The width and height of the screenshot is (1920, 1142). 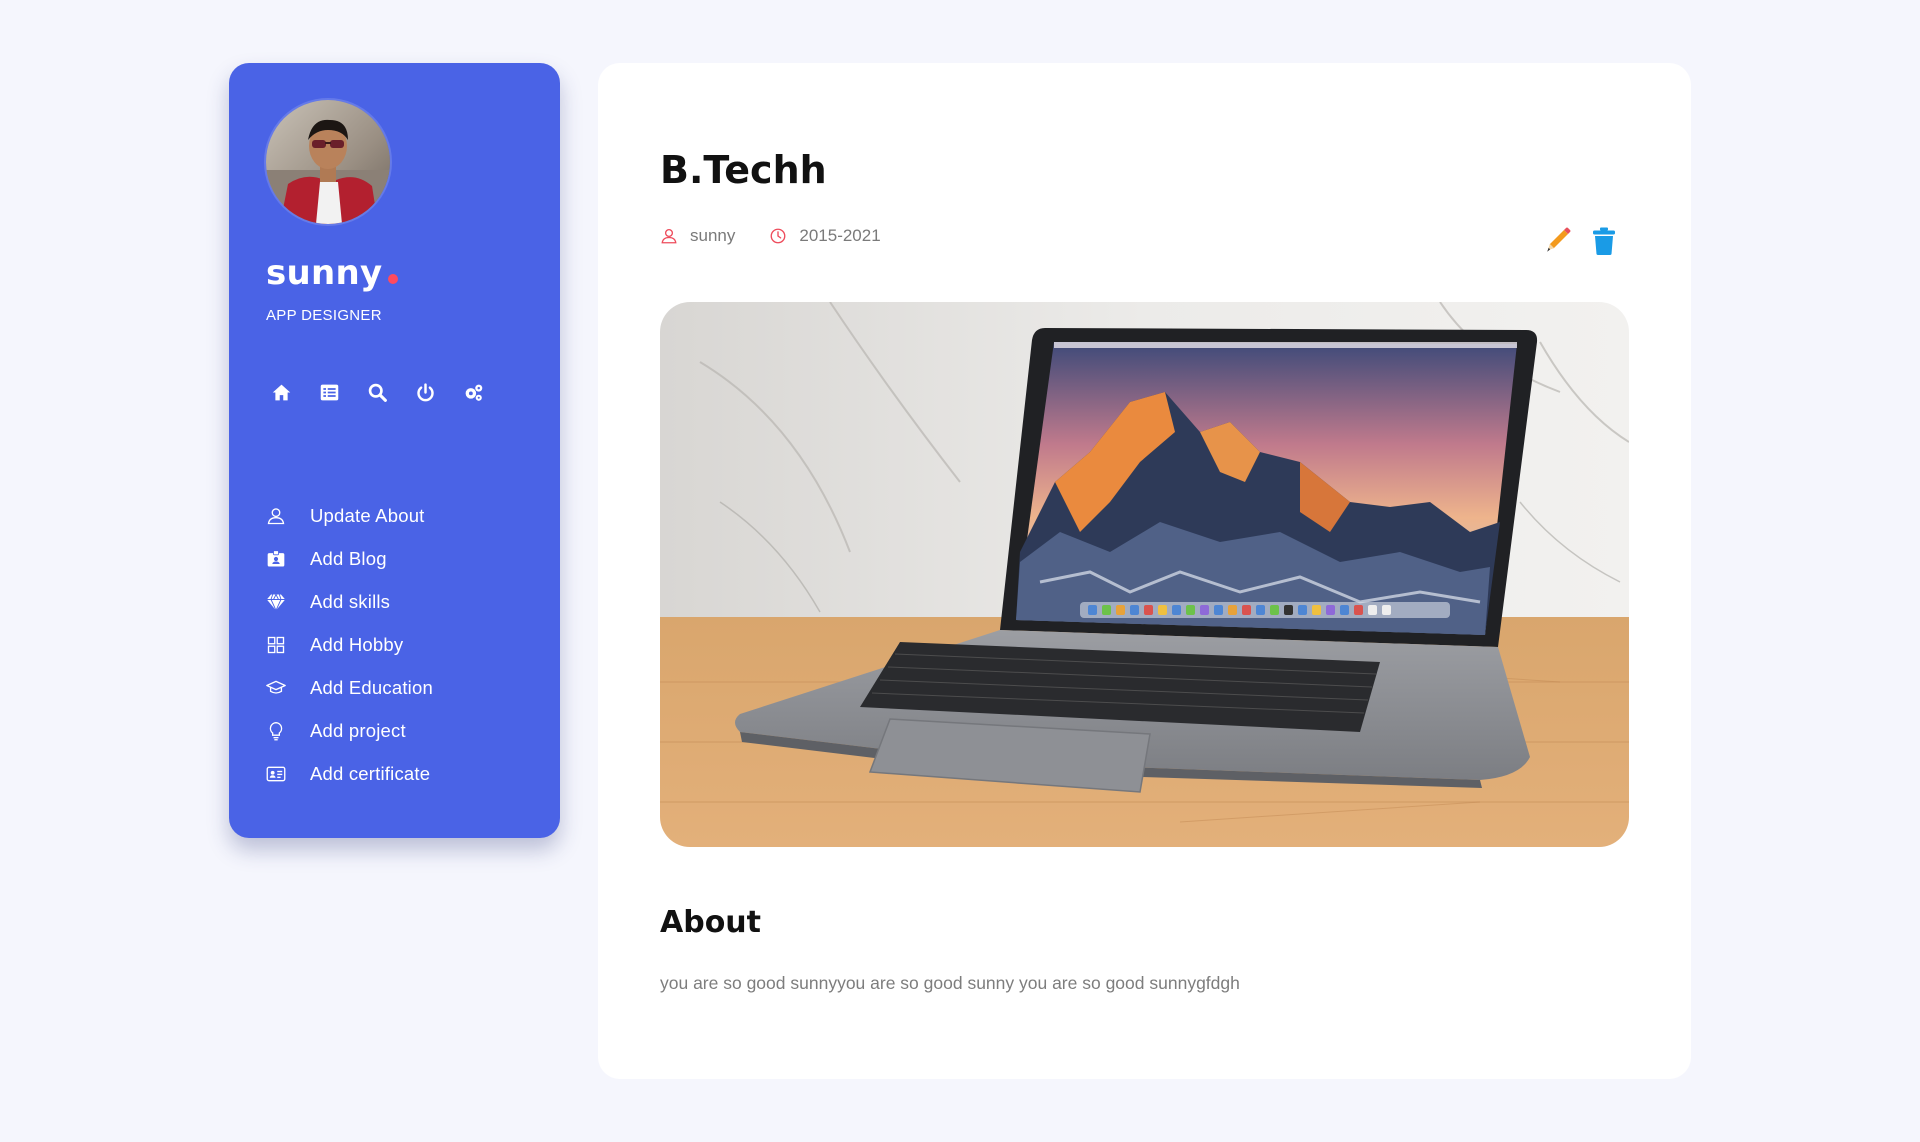 I want to click on menu-item-add-hobby: Add Hobby, so click(x=349, y=644).